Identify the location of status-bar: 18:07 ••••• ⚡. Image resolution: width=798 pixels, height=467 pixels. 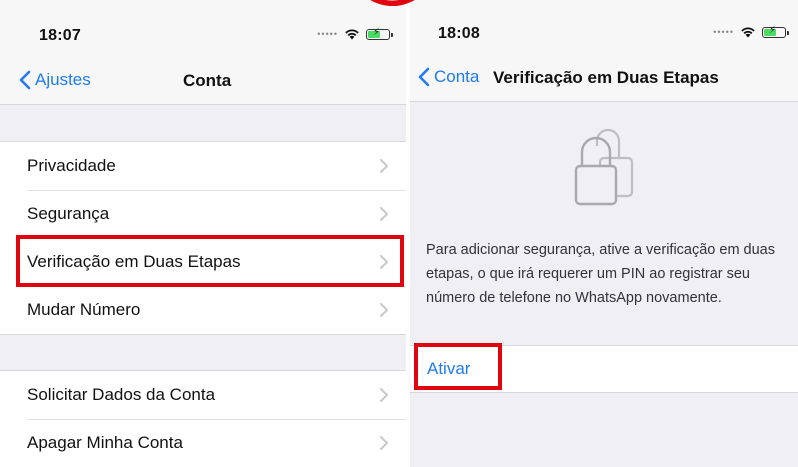
(203, 29).